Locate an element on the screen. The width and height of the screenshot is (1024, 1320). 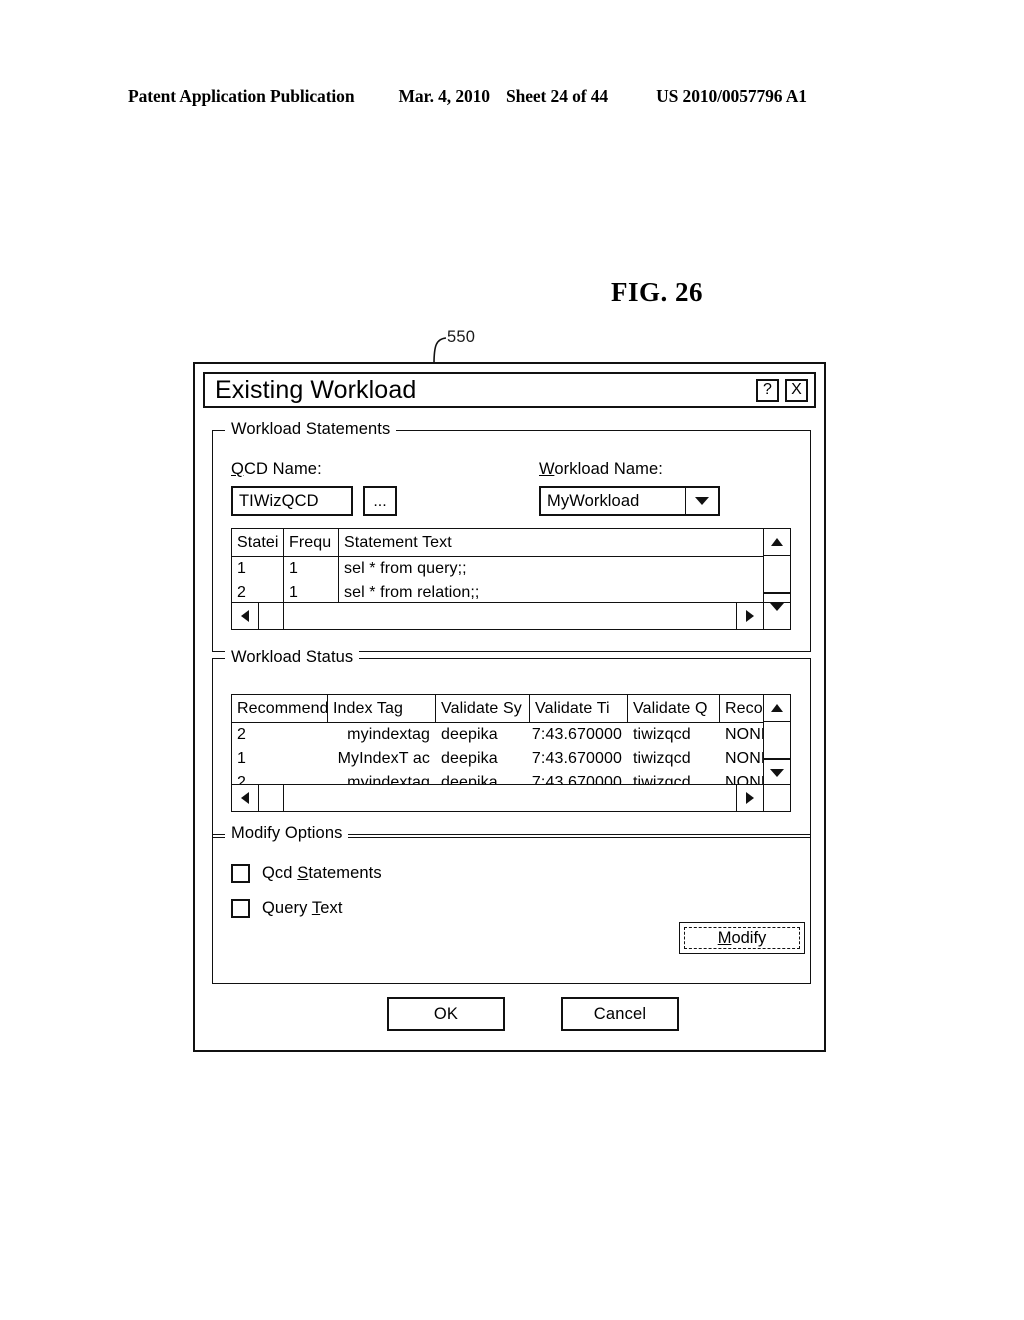
workload-statements-group-label: Workload Statements is located at coordinates (311, 429).